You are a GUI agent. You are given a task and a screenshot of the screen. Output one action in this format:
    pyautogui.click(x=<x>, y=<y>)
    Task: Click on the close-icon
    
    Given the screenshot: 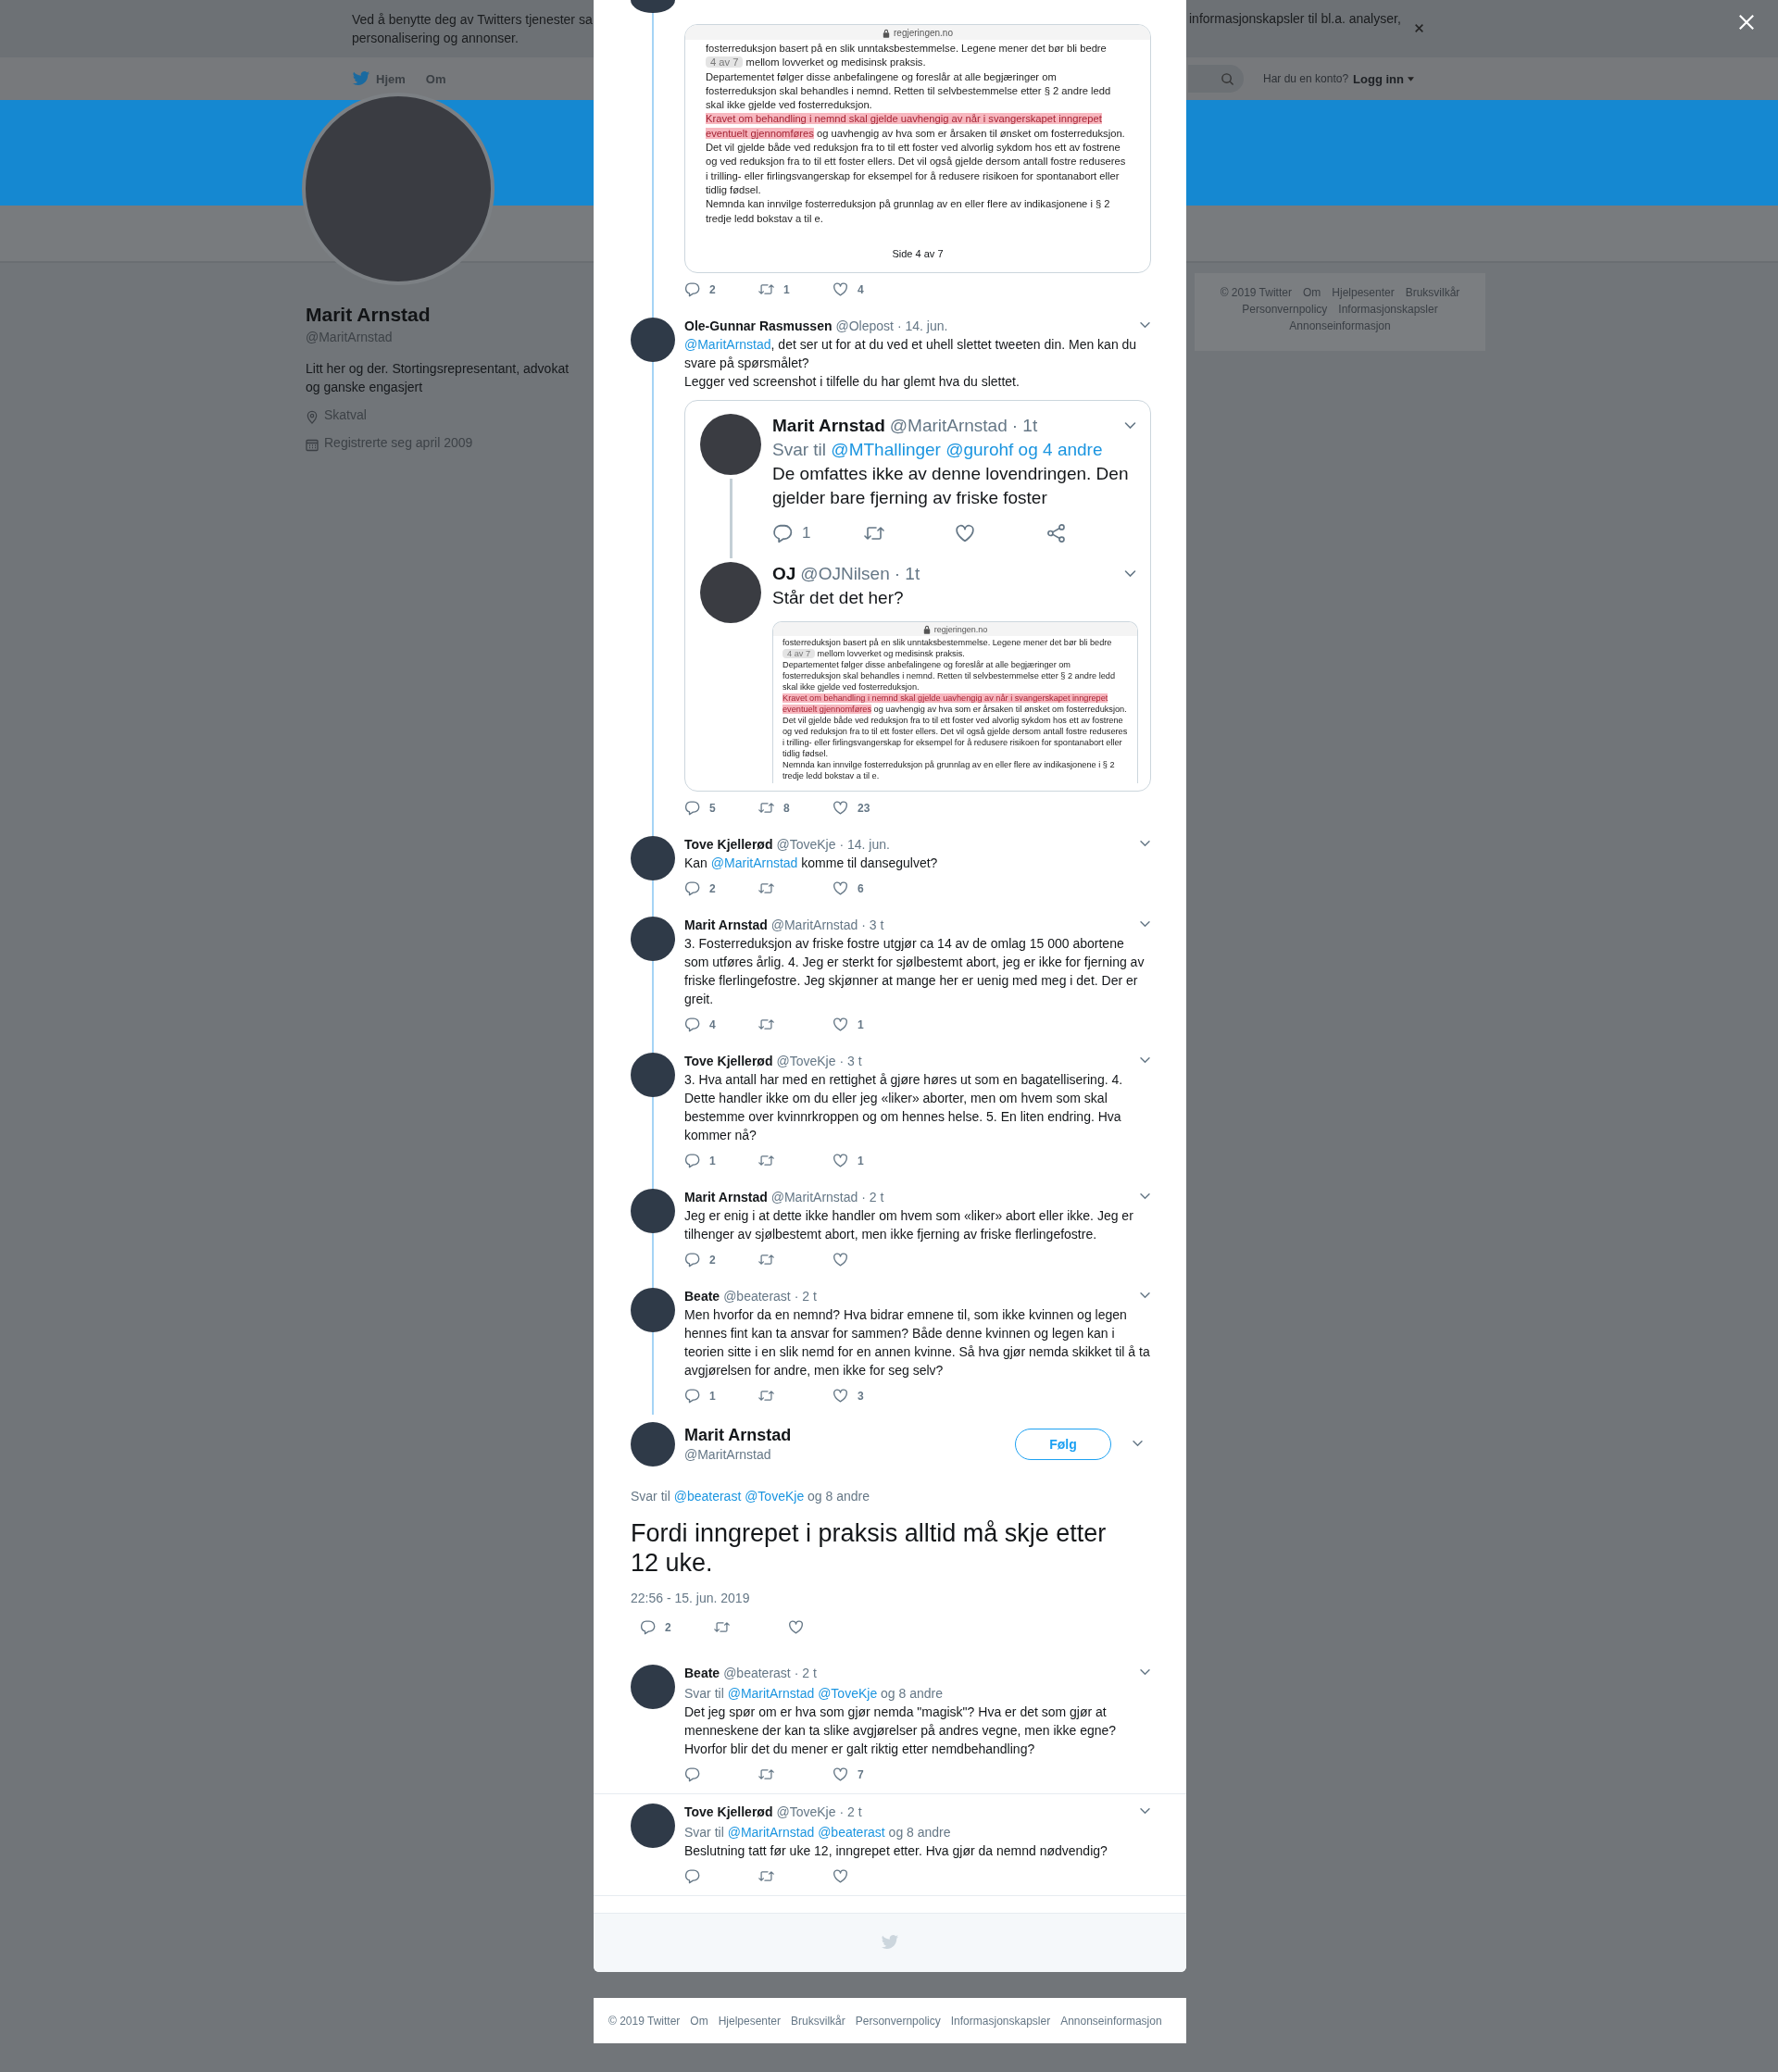 What is the action you would take?
    pyautogui.click(x=1419, y=28)
    